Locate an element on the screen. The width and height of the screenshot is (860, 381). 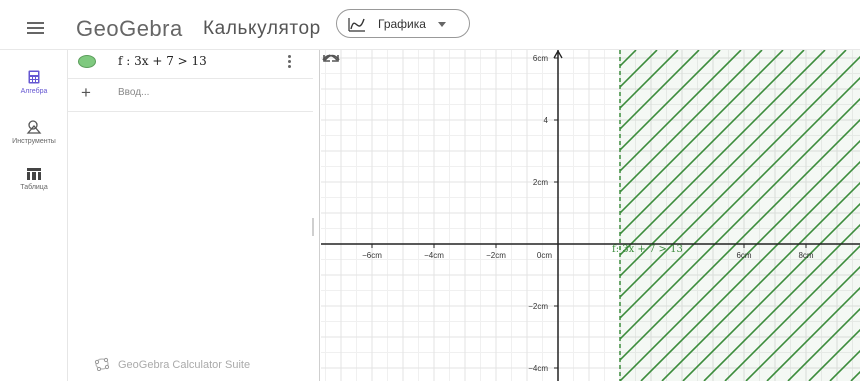
panel-resize-handle is located at coordinates (313, 227).